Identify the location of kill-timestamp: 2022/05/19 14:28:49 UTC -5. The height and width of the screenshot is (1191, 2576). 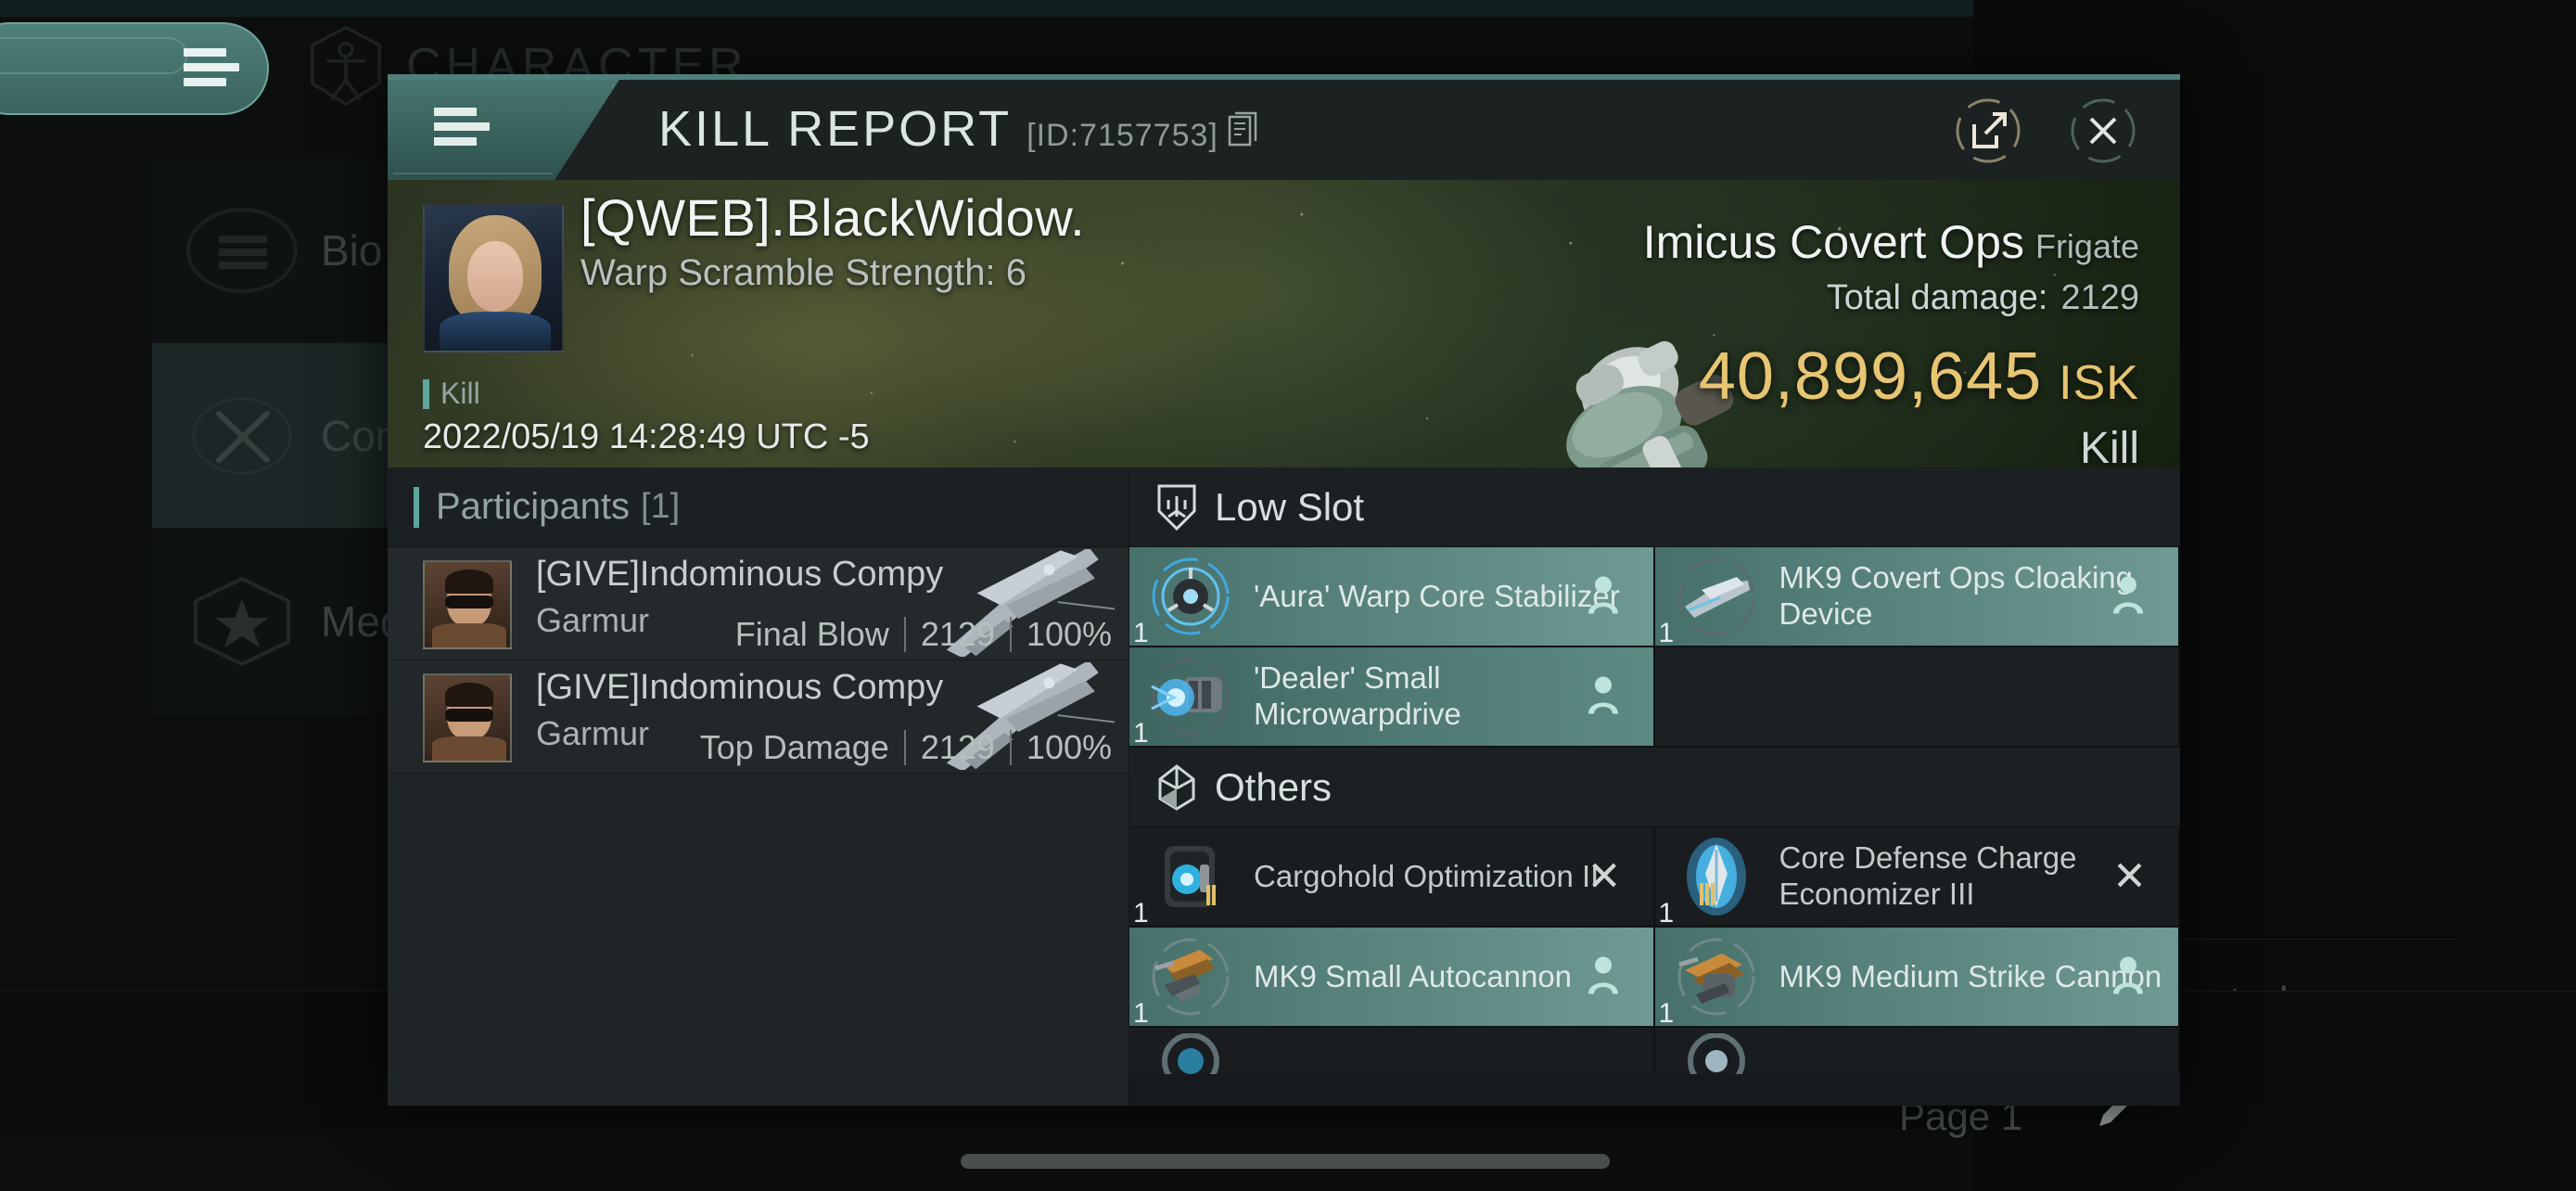
(646, 437).